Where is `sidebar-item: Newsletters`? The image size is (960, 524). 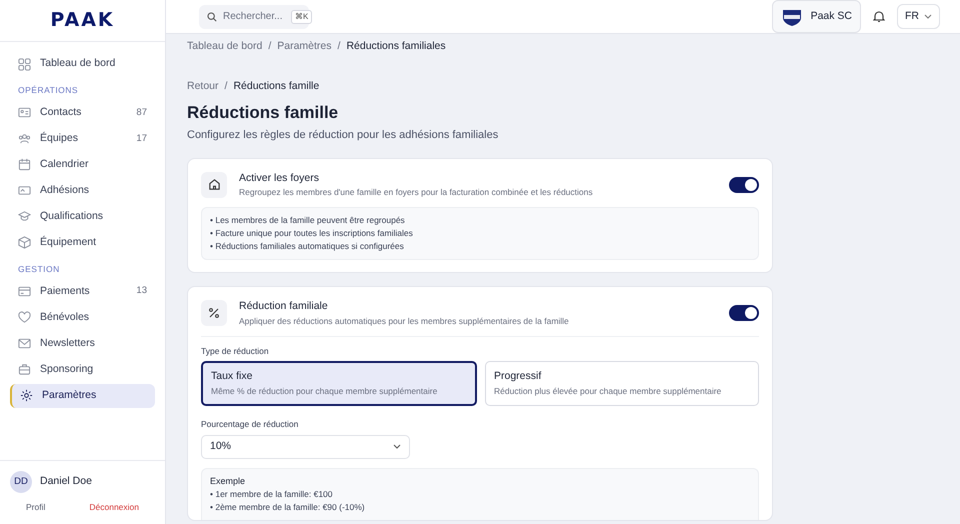 sidebar-item: Newsletters is located at coordinates (82, 344).